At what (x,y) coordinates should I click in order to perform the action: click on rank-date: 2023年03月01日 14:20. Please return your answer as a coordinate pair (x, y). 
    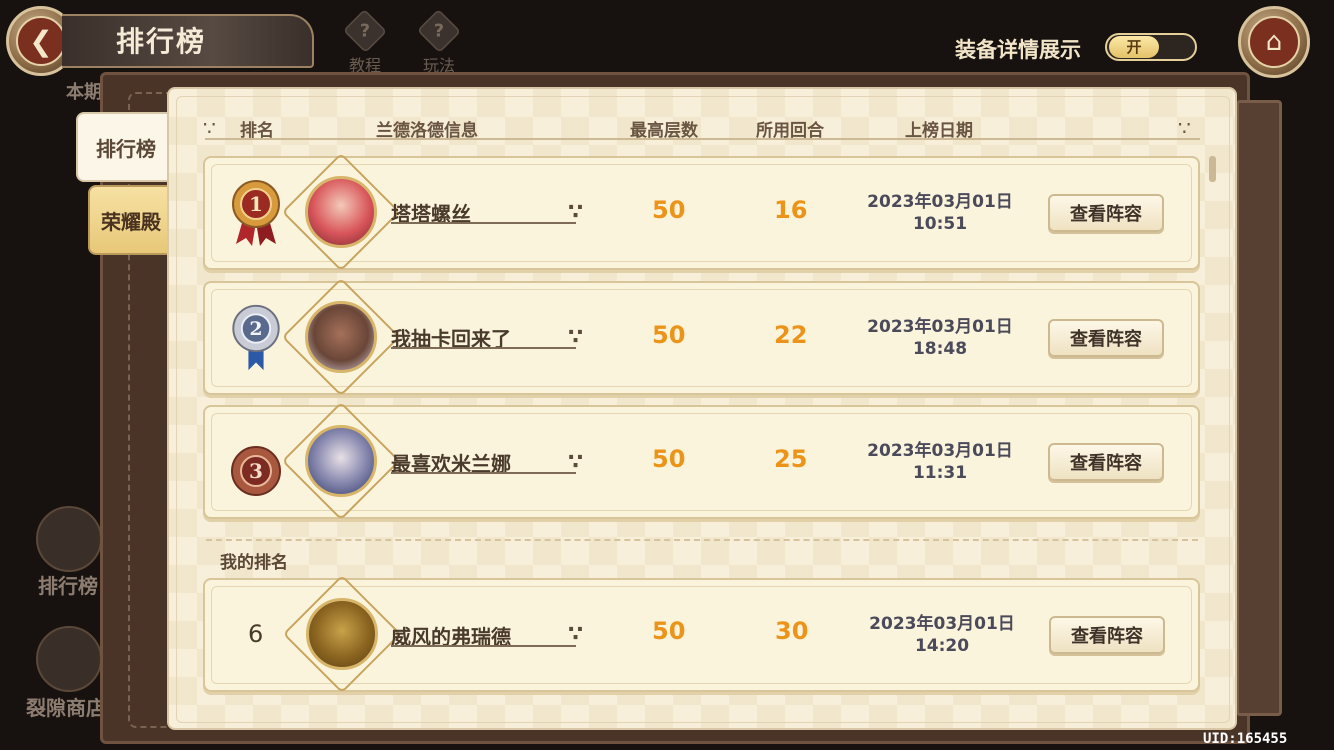
    Looking at the image, I should click on (942, 635).